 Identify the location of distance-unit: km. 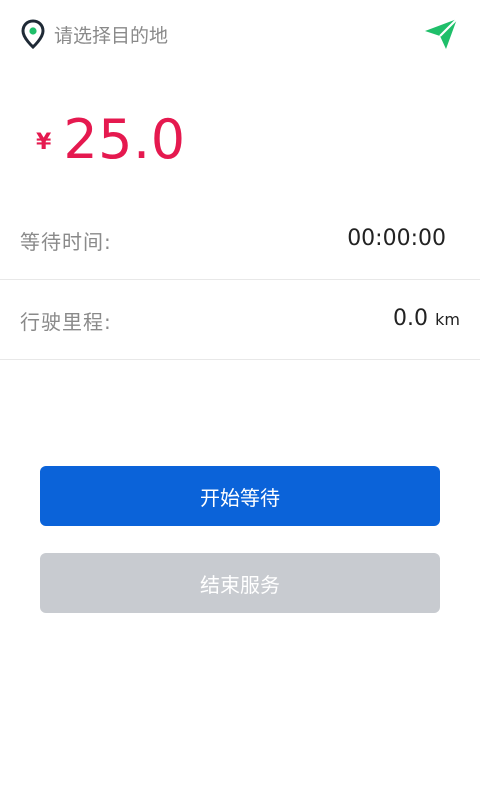
(447, 319).